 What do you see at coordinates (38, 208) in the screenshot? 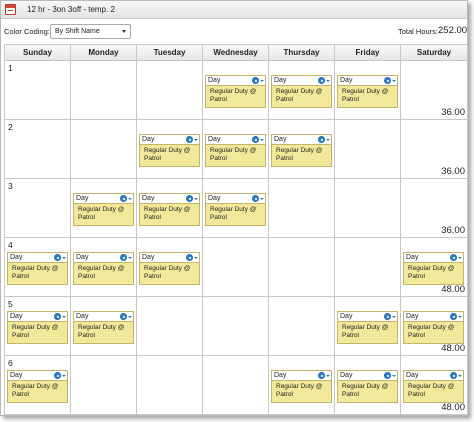
I see `day-cell: 3` at bounding box center [38, 208].